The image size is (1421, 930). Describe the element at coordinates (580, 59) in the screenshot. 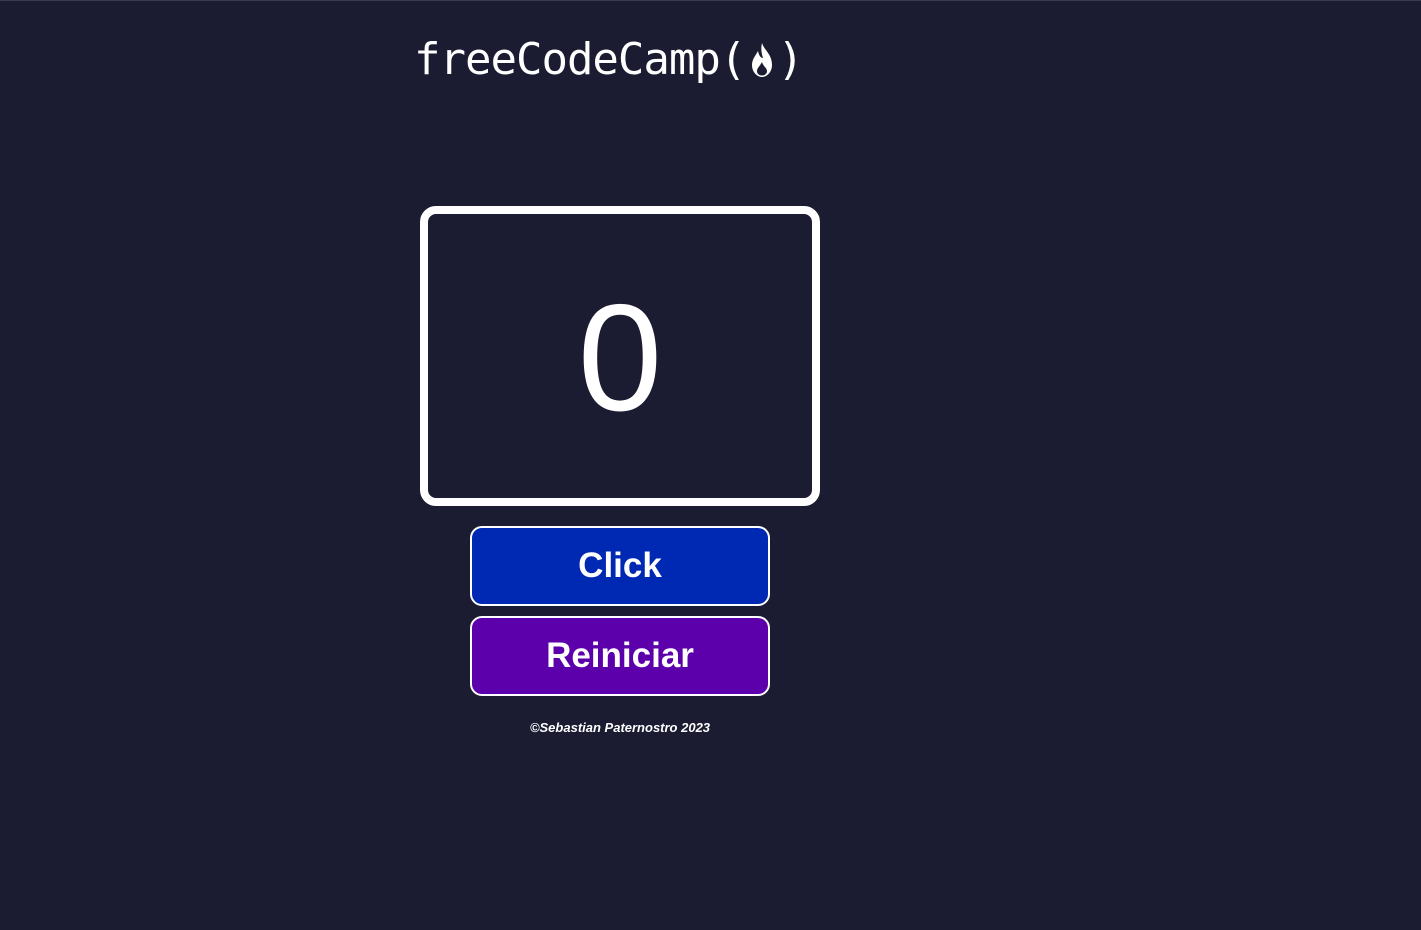

I see `logo-text: freeCodeCamp(` at that location.